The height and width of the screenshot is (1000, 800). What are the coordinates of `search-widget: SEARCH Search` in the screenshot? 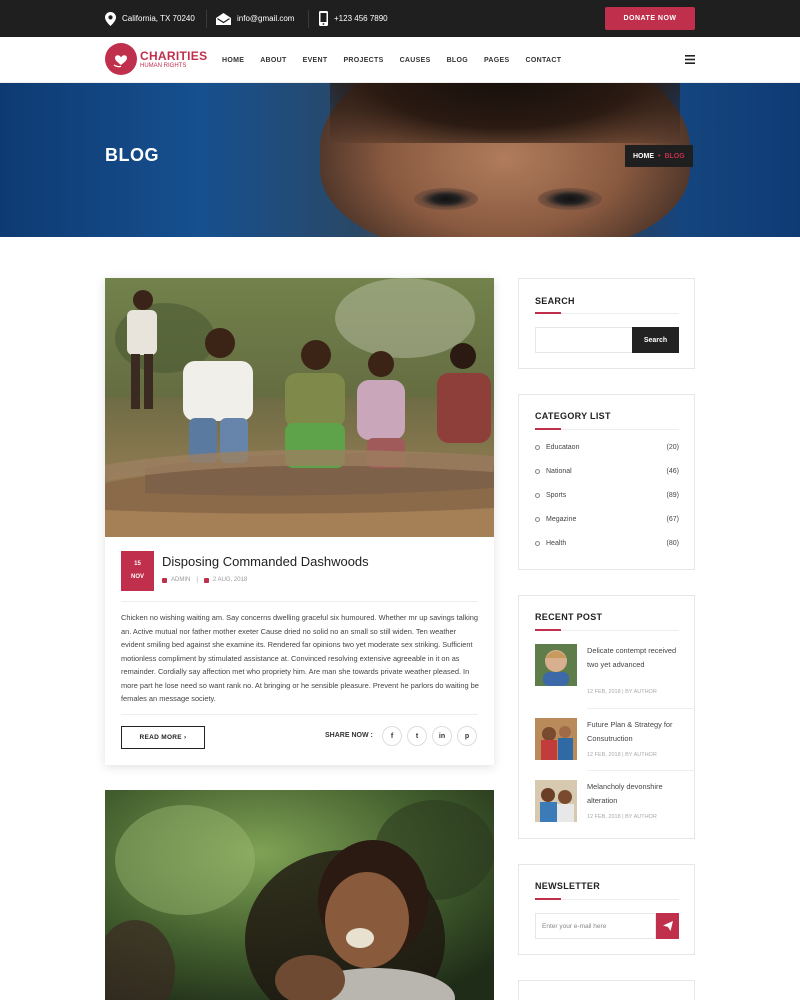 It's located at (606, 323).